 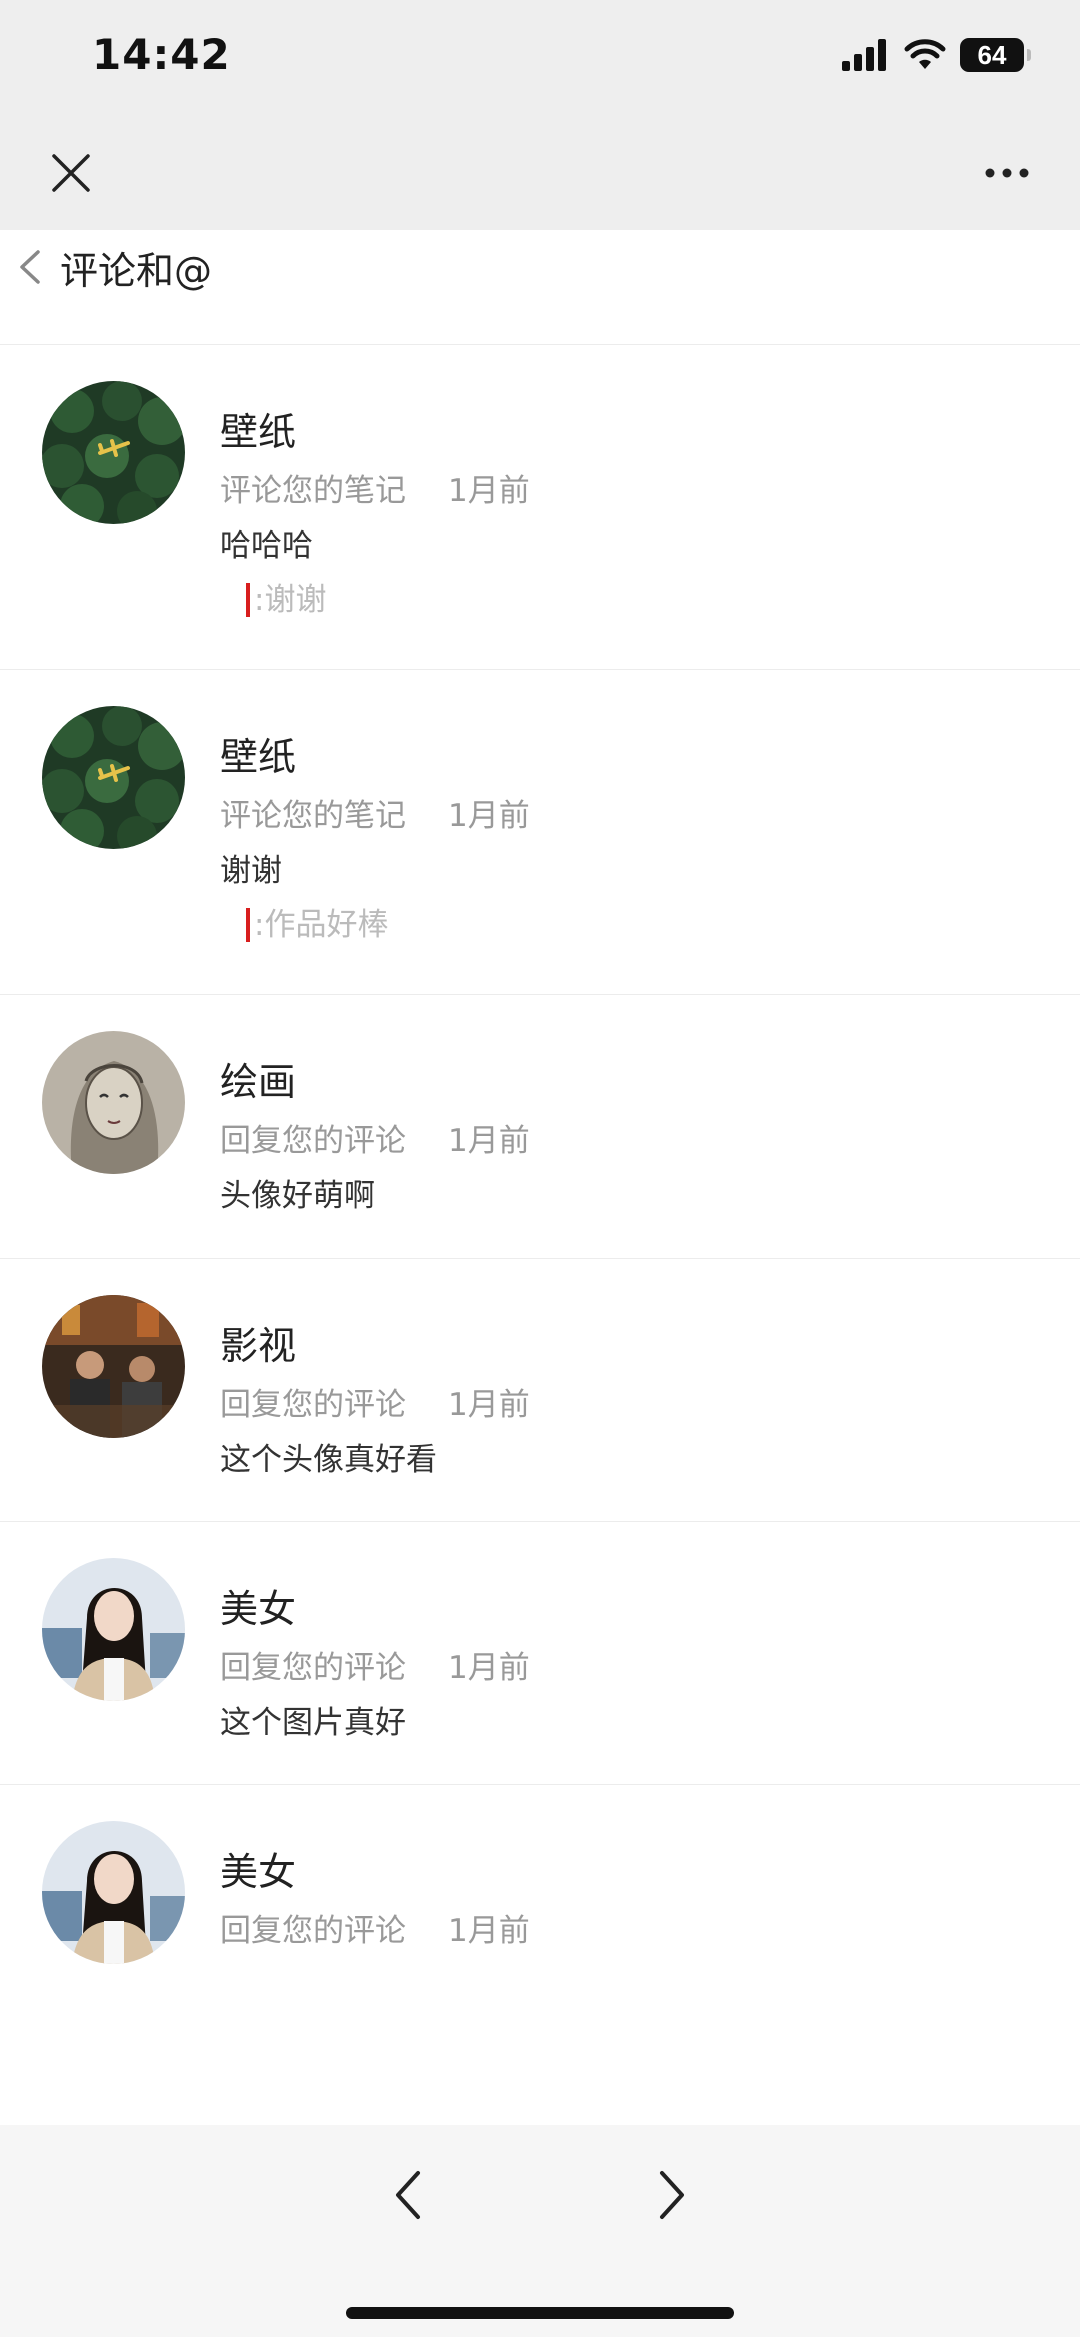 I want to click on chevron-right-icon, so click(x=672, y=2195).